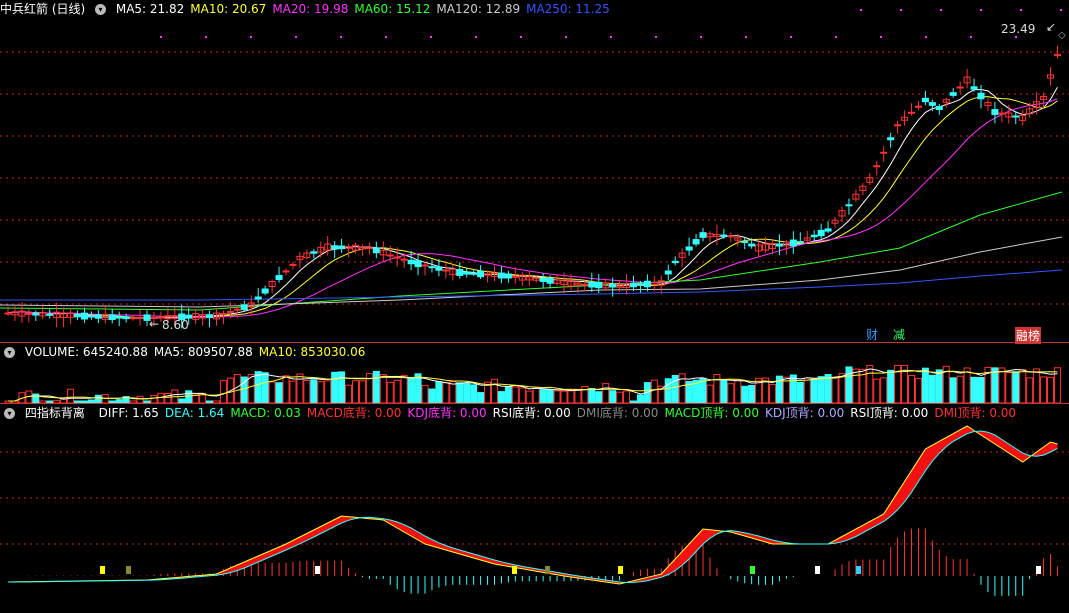 The image size is (1069, 613). I want to click on event-tag-0: 财, so click(872, 334).